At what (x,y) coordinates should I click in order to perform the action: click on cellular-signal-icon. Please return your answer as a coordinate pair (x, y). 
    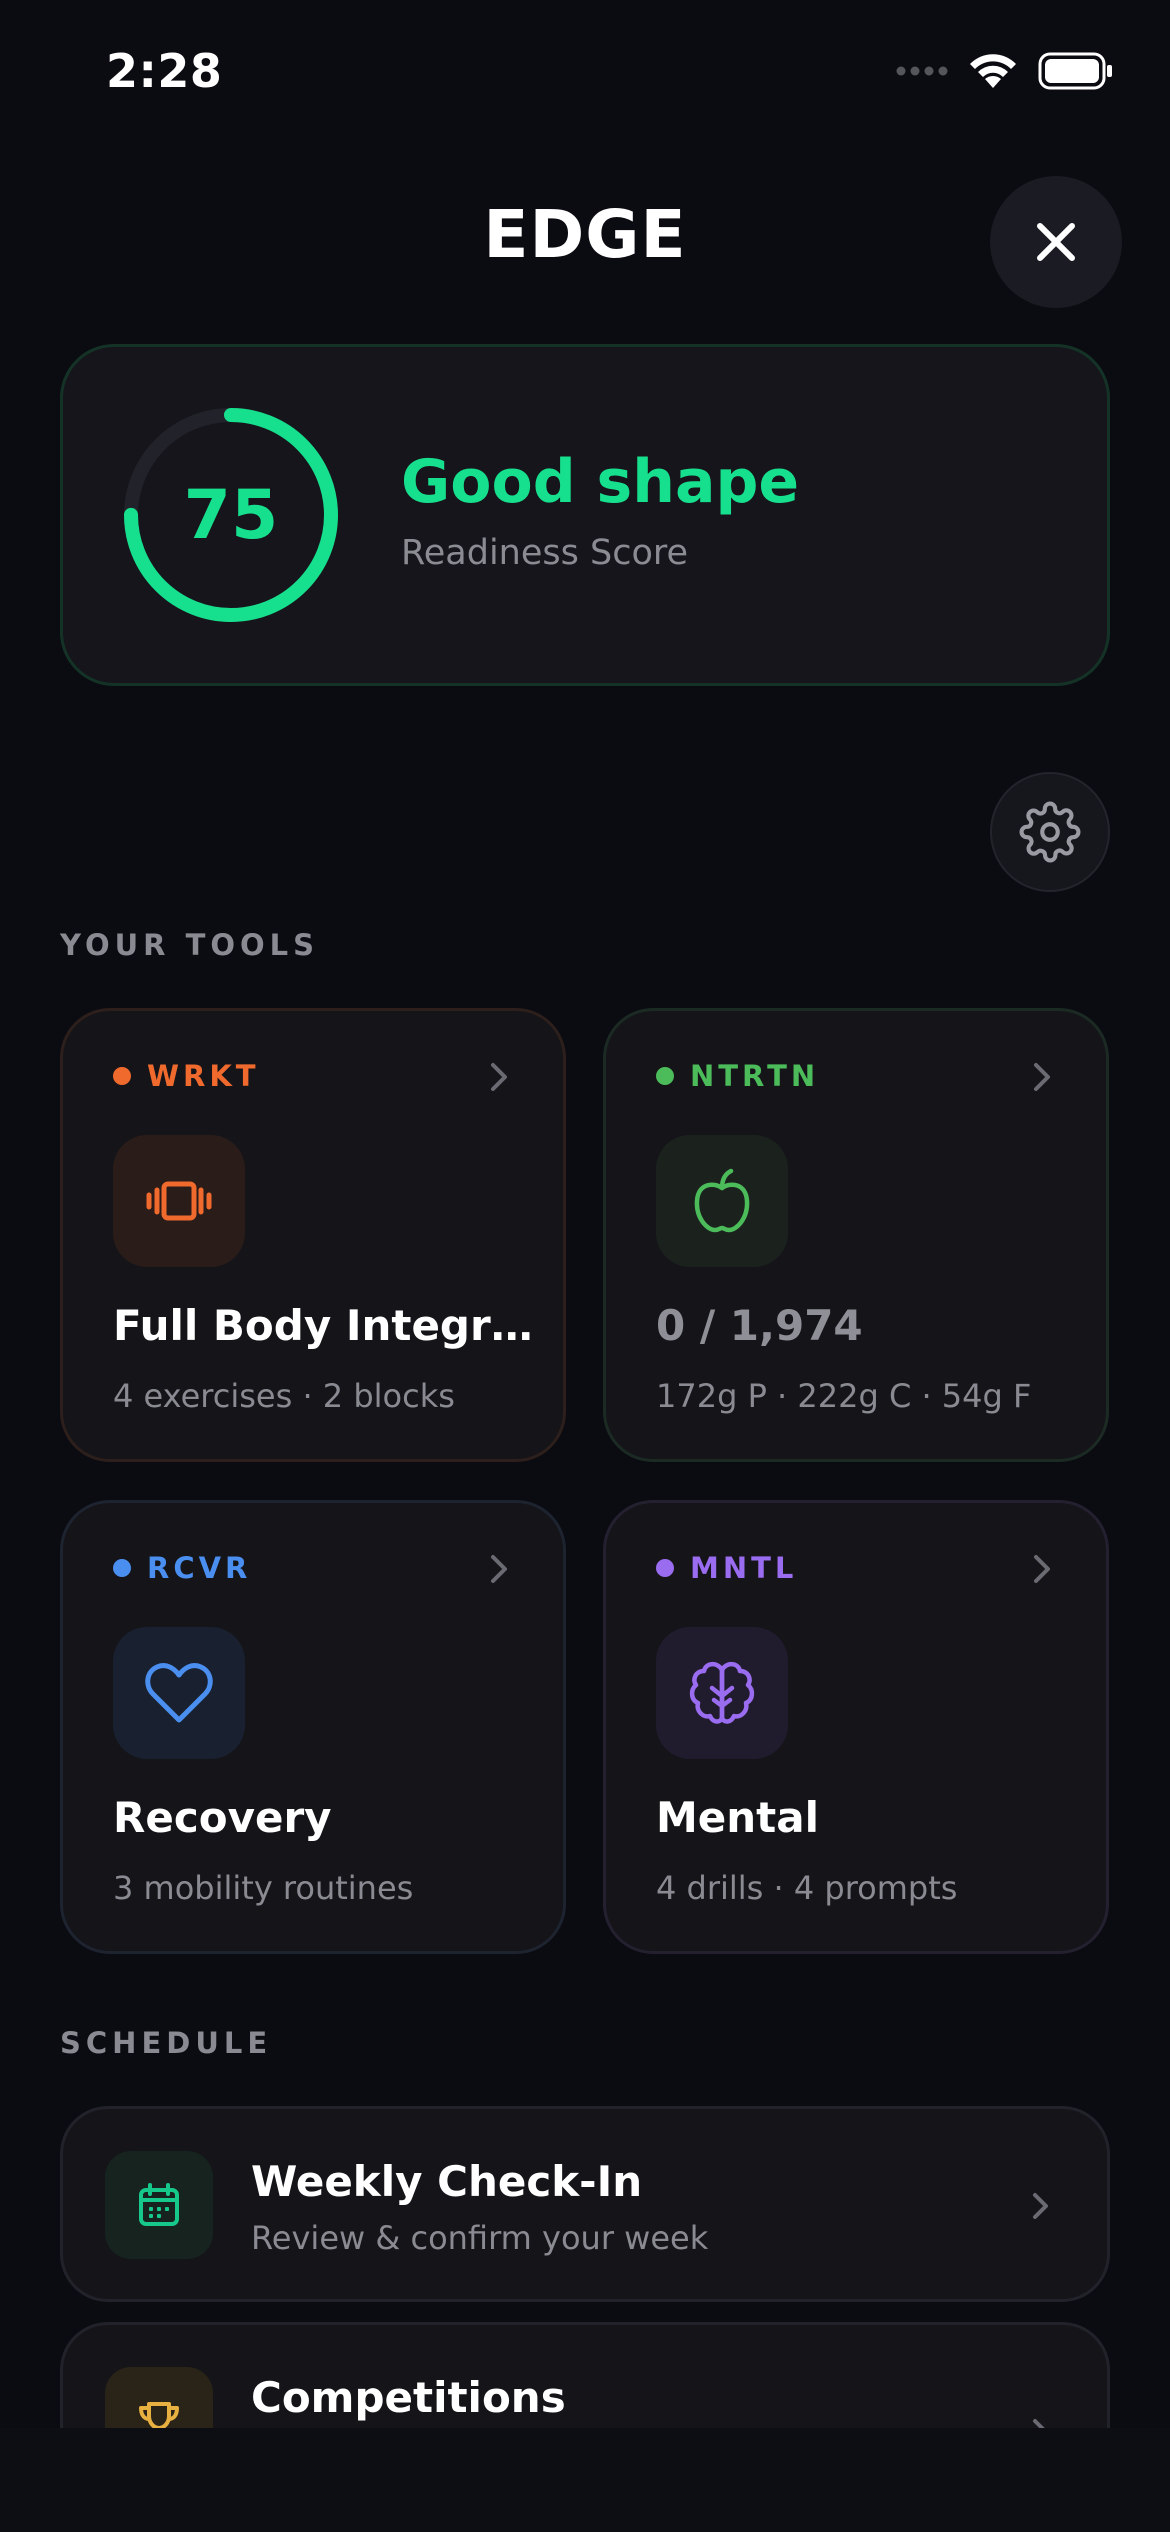
    Looking at the image, I should click on (922, 71).